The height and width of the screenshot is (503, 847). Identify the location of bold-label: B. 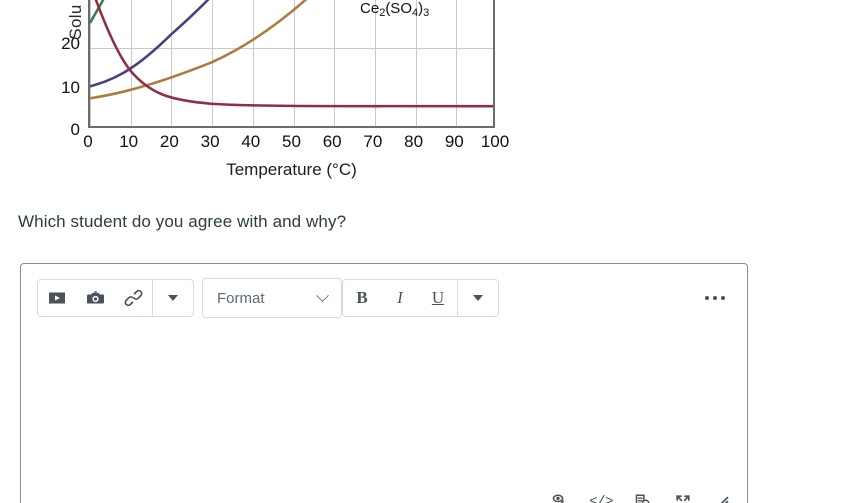
(362, 297).